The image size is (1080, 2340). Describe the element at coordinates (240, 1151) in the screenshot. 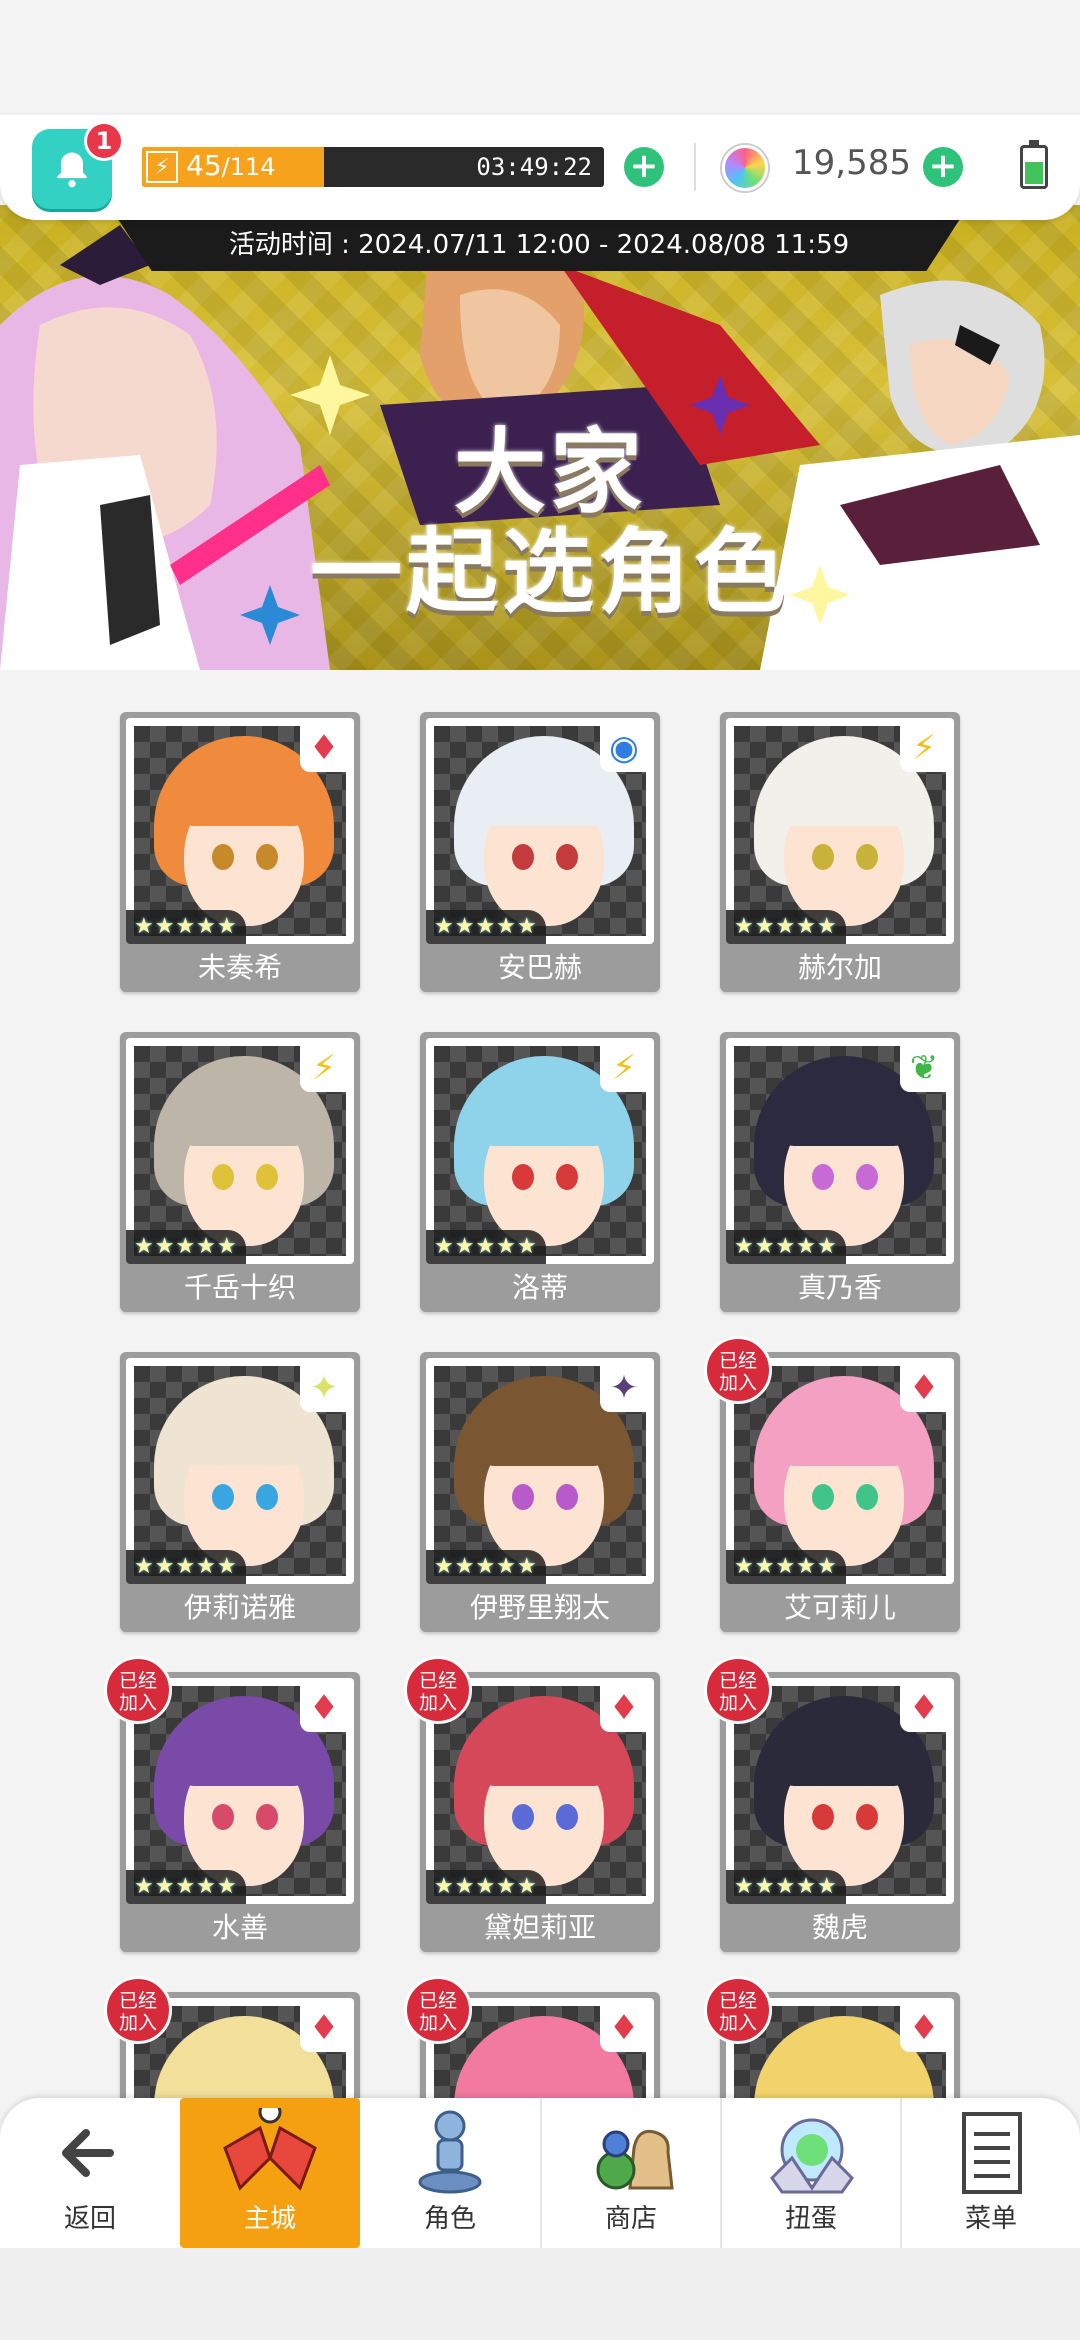

I see `character-portrait: ⚡ ★★★★★` at that location.